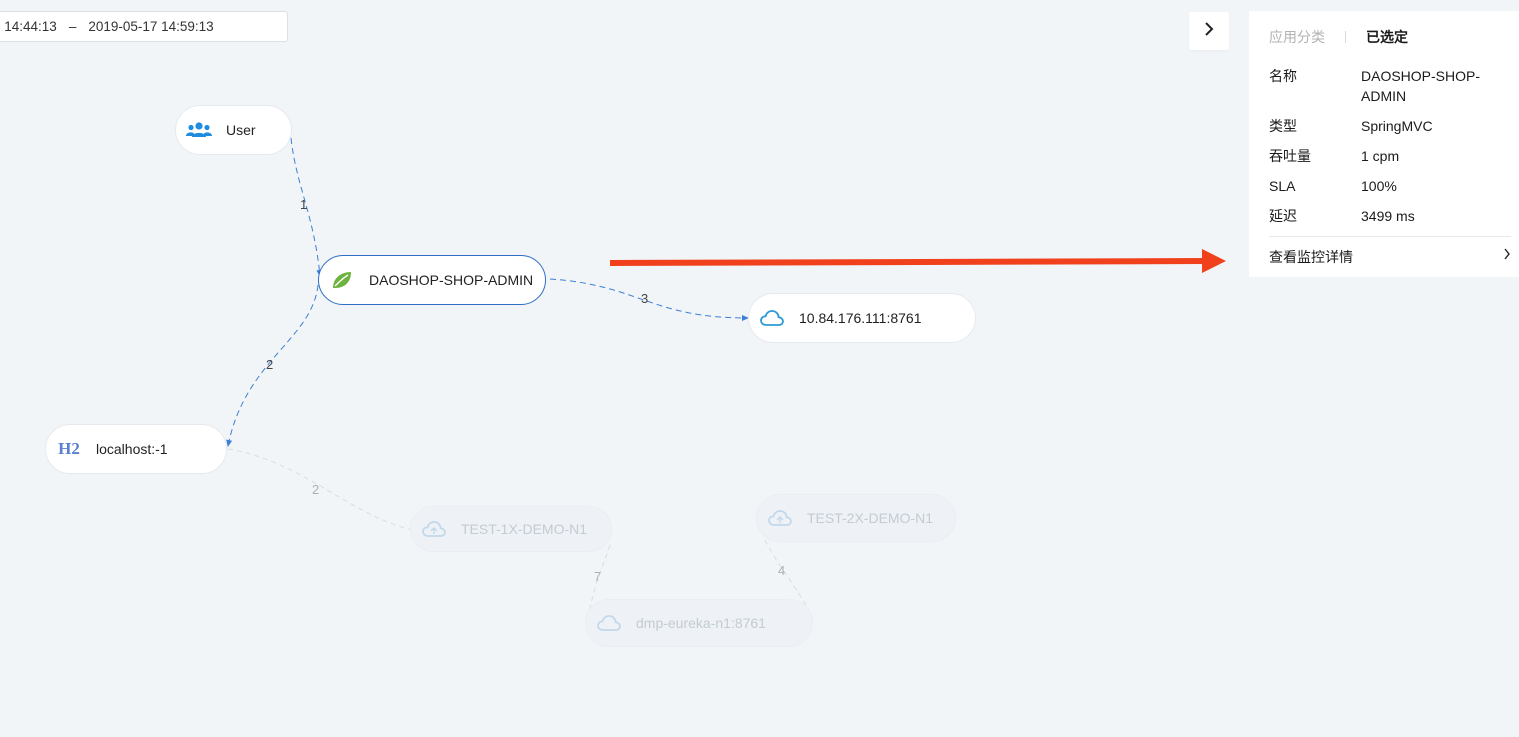 This screenshot has width=1519, height=737. What do you see at coordinates (1290, 156) in the screenshot?
I see `detail-key: 吞吐量` at bounding box center [1290, 156].